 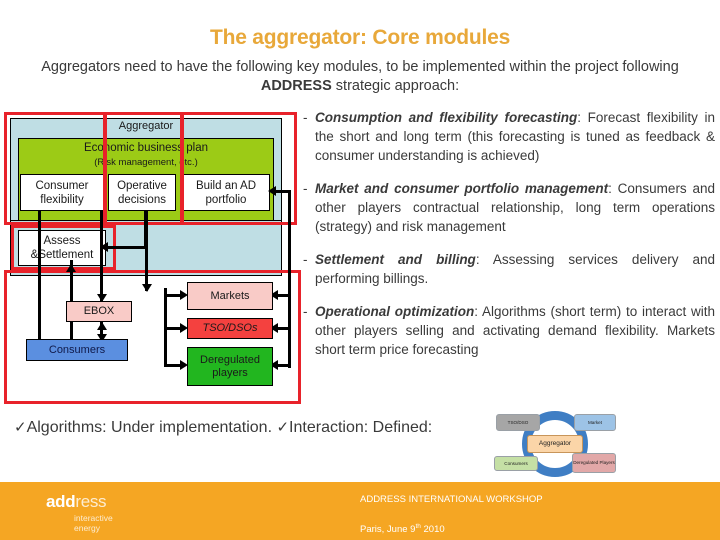 I want to click on red-frame-modules, so click(x=150, y=168).